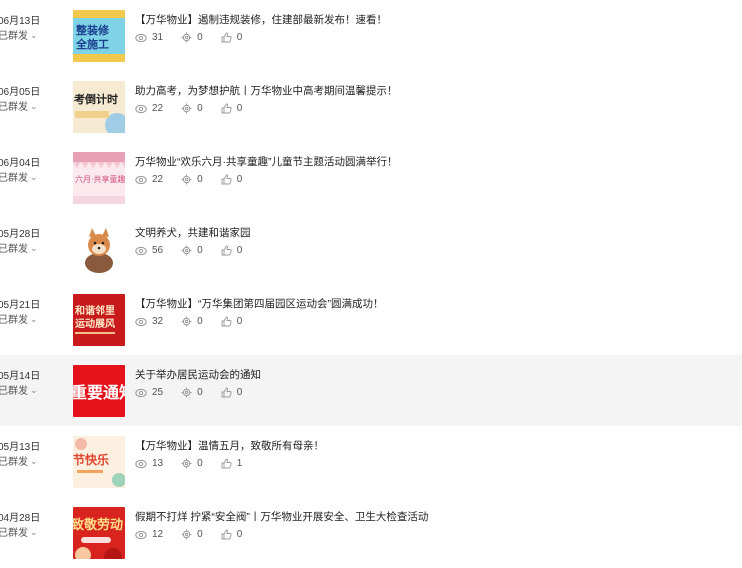  What do you see at coordinates (149, 37) in the screenshot?
I see `views-stat: 31` at bounding box center [149, 37].